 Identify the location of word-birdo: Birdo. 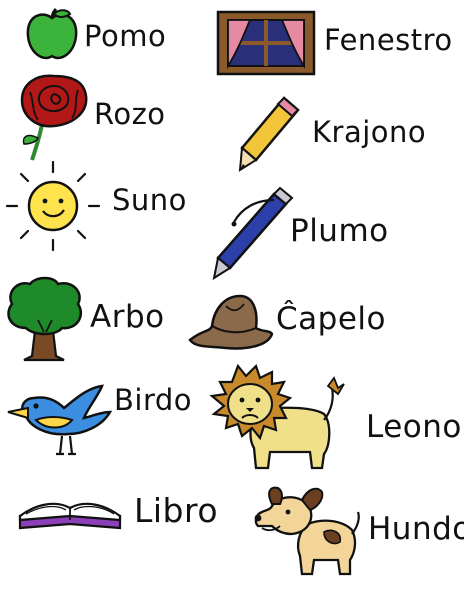
(153, 400).